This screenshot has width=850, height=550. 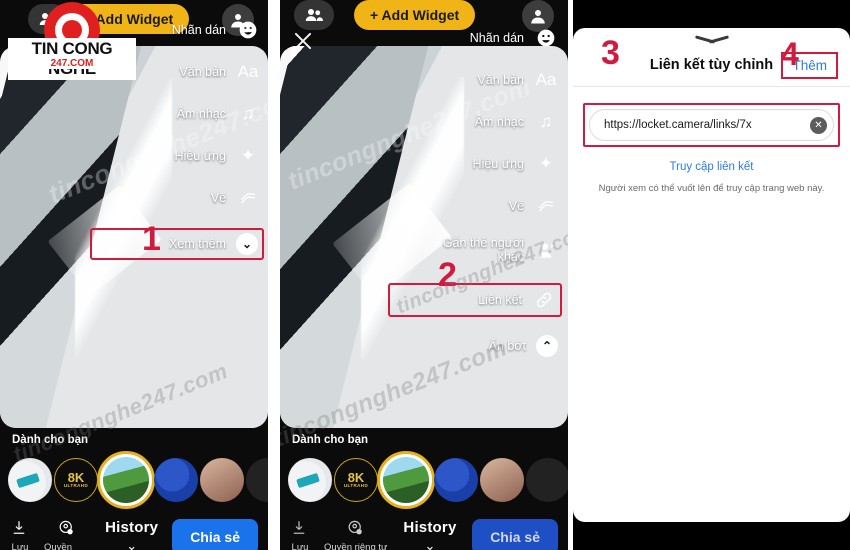 I want to click on close-icon, so click(x=303, y=41).